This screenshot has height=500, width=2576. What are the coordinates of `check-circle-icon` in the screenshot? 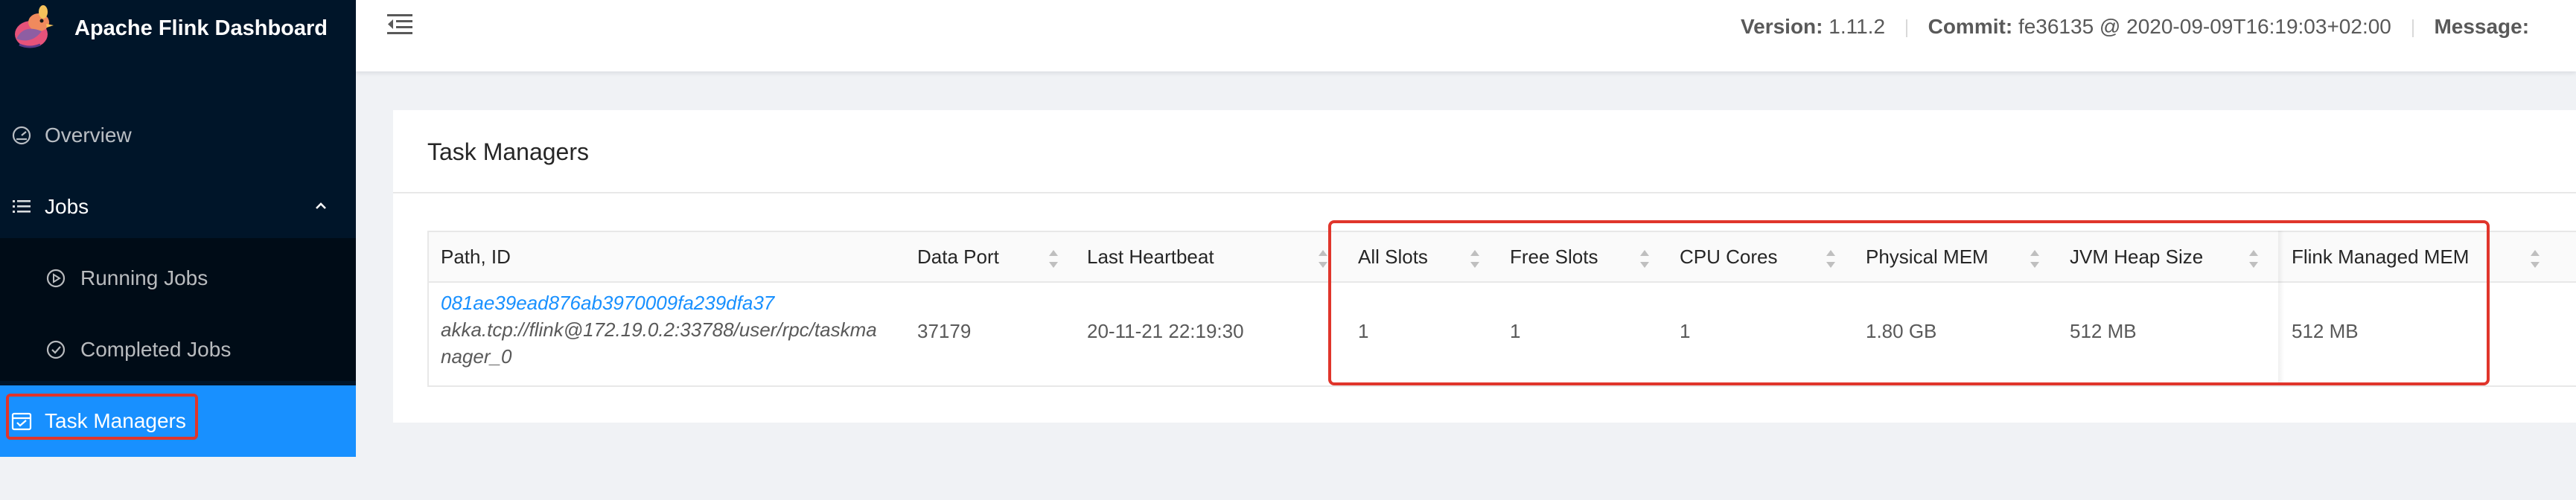 It's located at (56, 349).